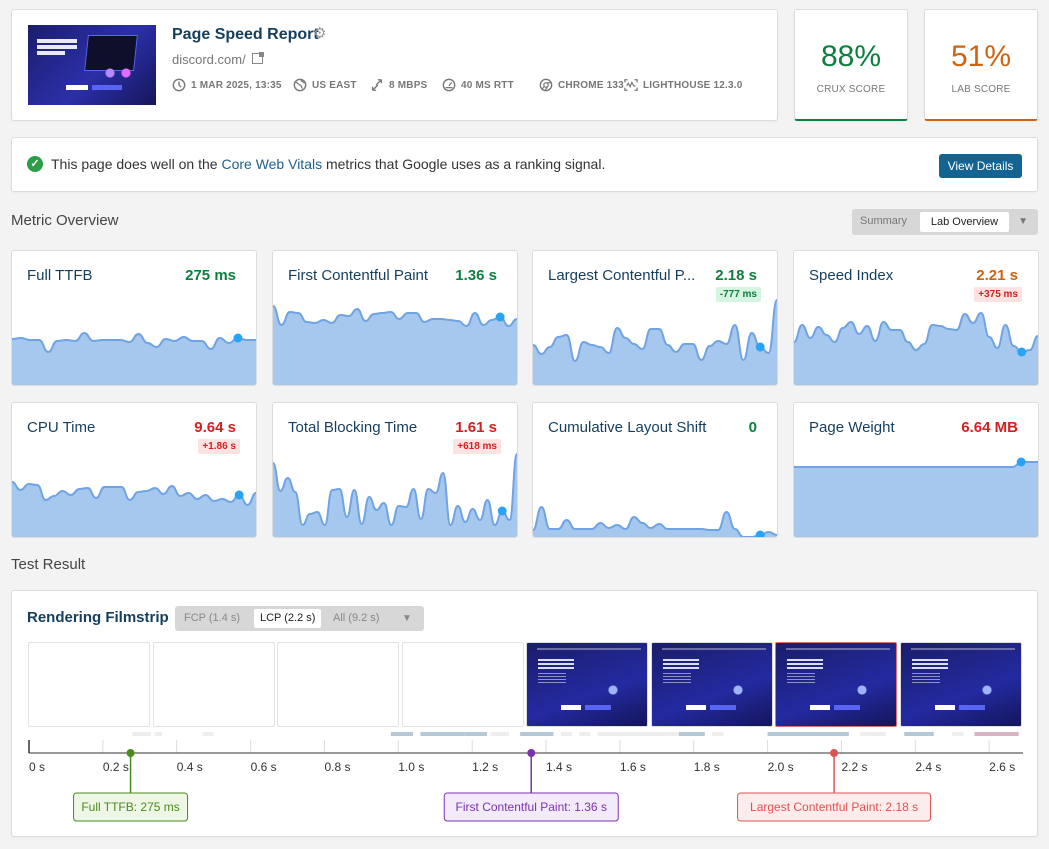 This screenshot has width=1049, height=849. What do you see at coordinates (707, 767) in the screenshot?
I see `axis-tick-label: 1.8 s` at bounding box center [707, 767].